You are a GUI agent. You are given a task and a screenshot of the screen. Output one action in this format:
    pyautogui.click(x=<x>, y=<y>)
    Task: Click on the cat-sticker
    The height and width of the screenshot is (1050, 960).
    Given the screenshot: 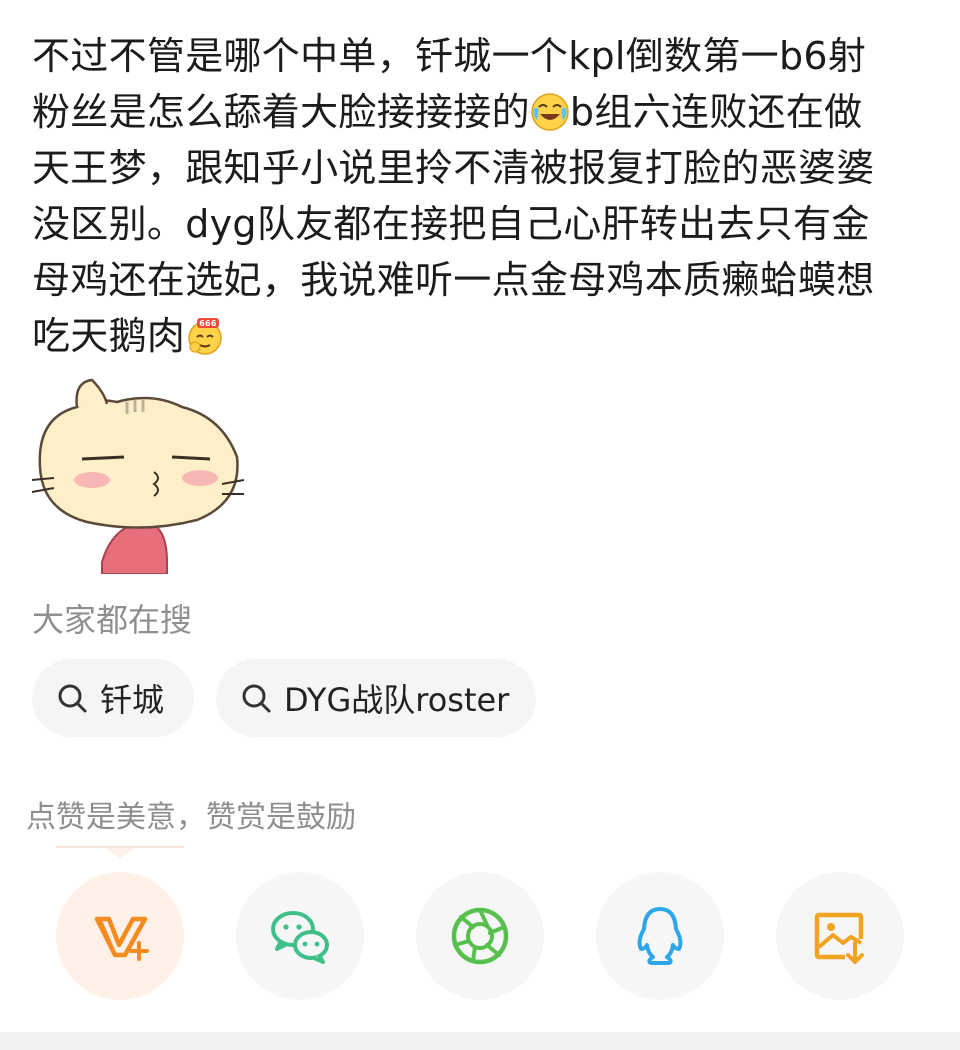 What is the action you would take?
    pyautogui.click(x=138, y=468)
    